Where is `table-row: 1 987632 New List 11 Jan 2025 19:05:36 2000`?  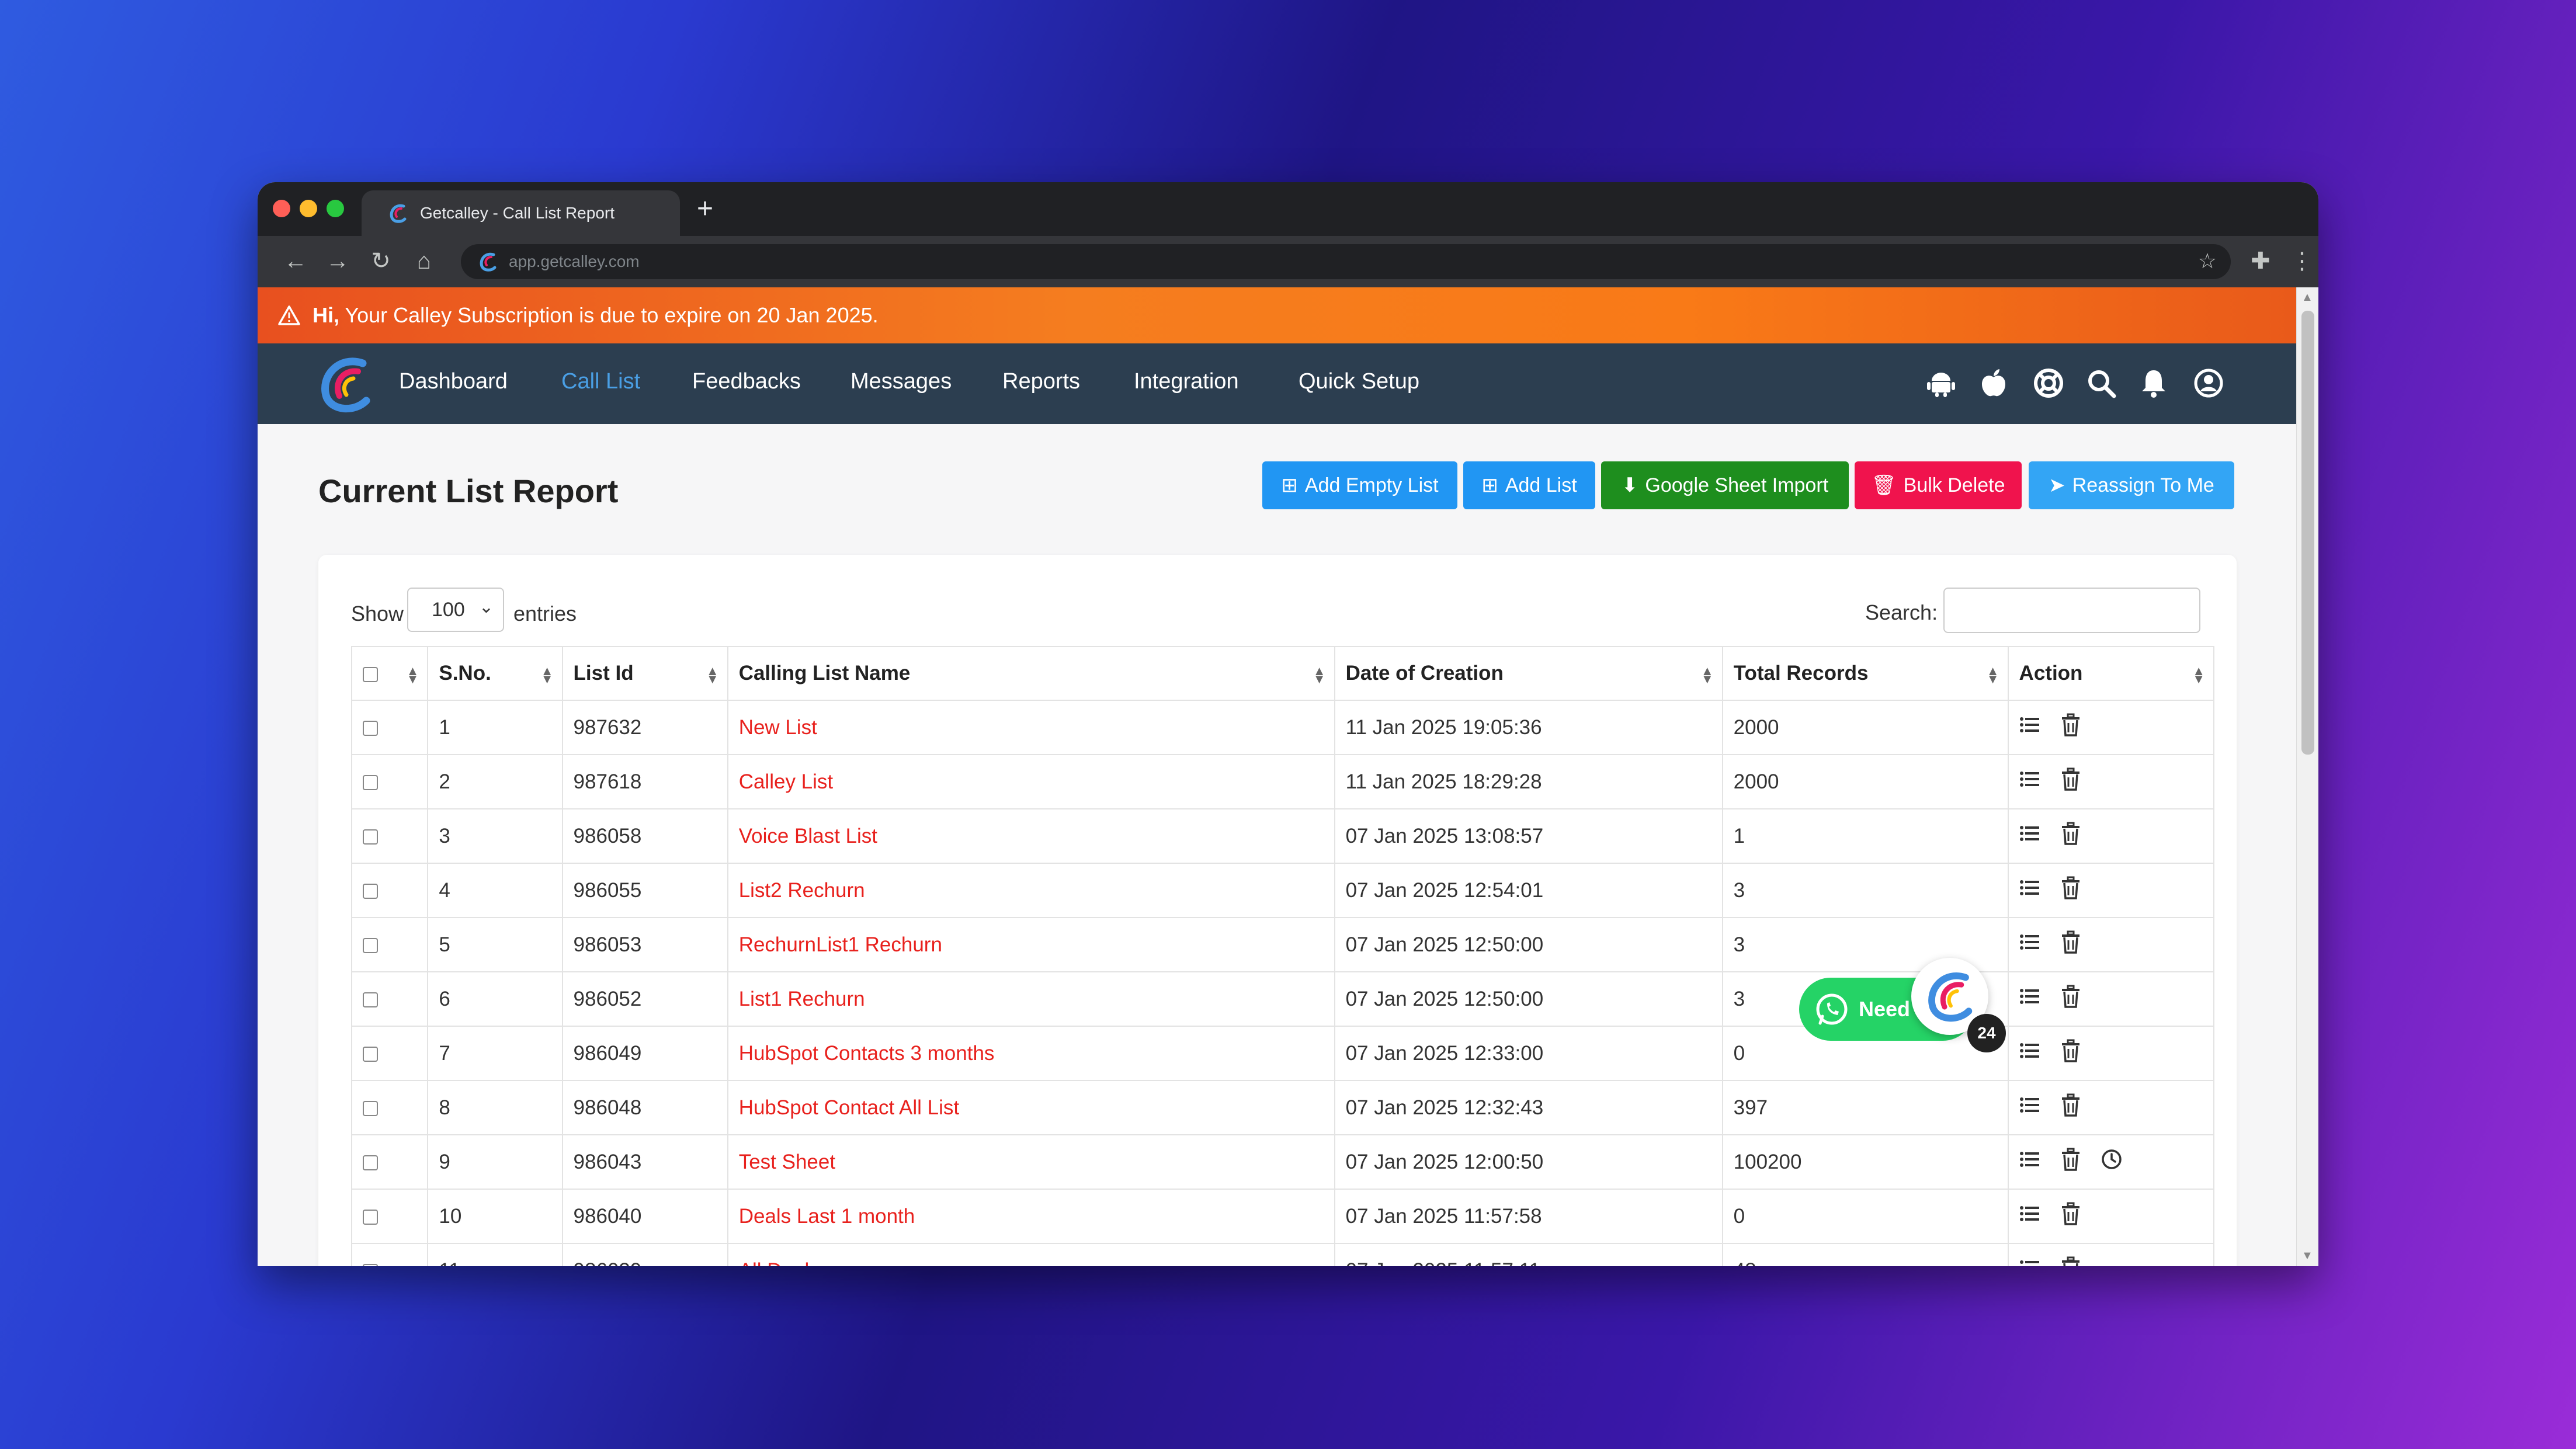 table-row: 1 987632 New List 11 Jan 2025 19:05:36 2000 is located at coordinates (1282, 727).